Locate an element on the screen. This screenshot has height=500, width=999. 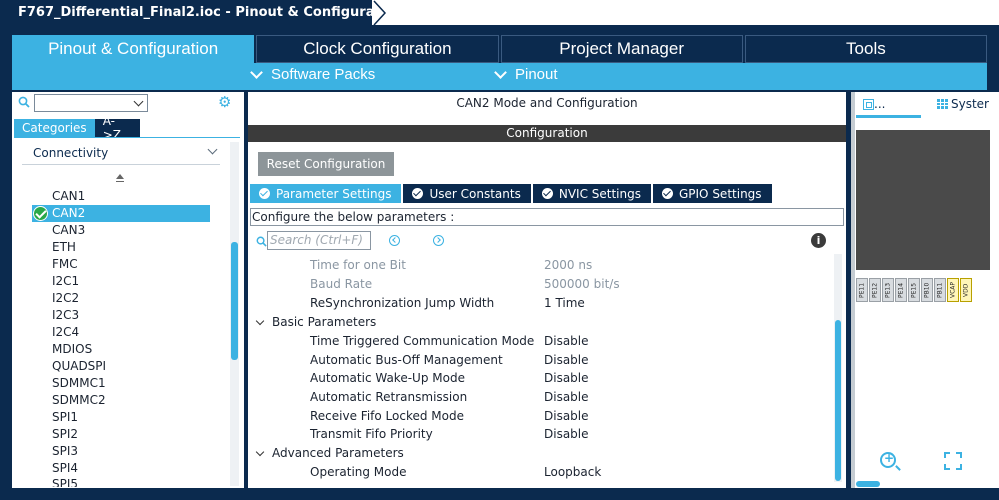
panel-splitter is located at coordinates (853, 290).